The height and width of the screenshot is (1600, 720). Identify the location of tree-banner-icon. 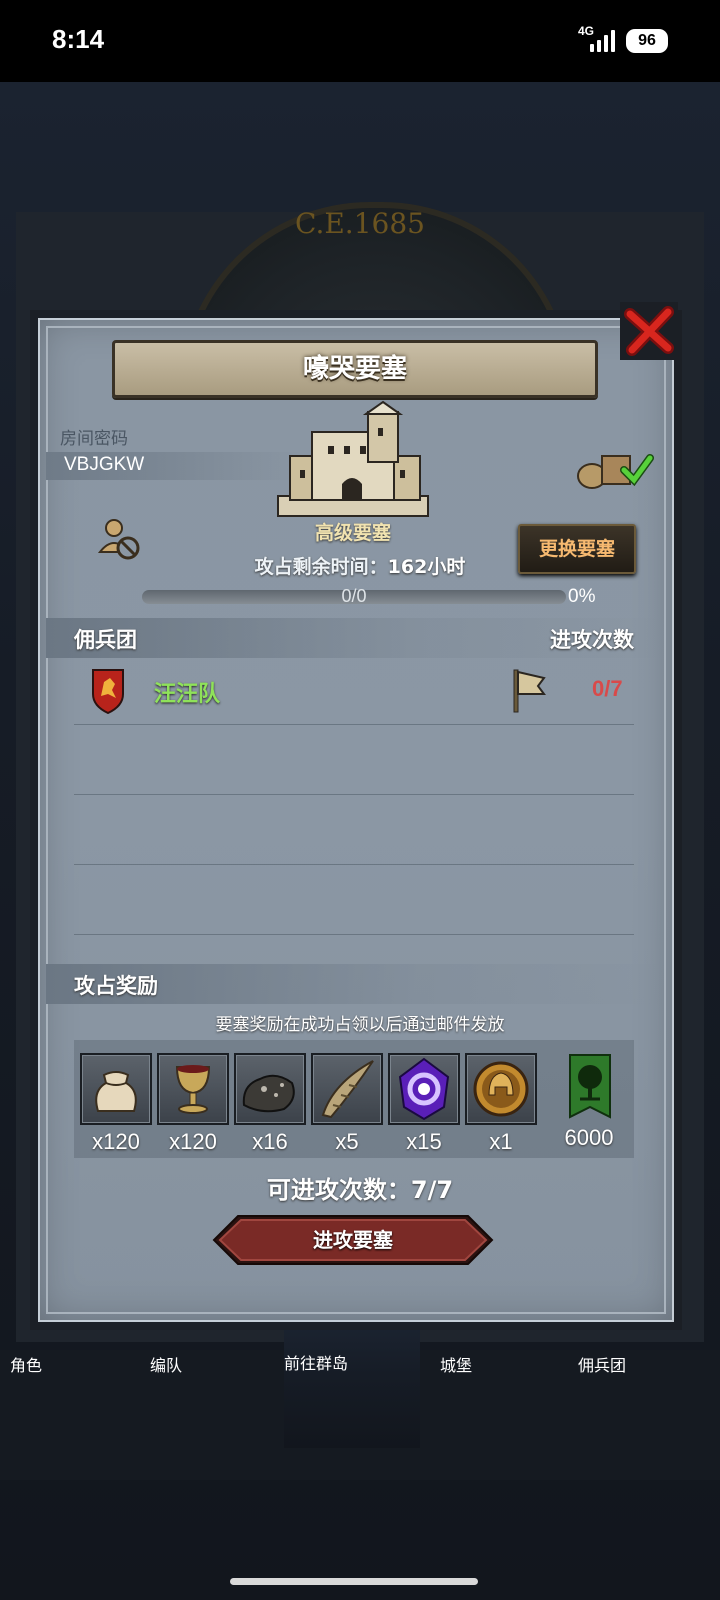
(590, 1086).